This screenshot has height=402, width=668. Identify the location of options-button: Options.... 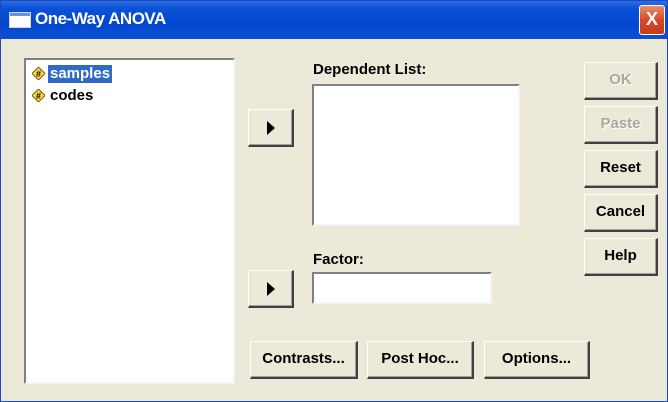
(537, 360).